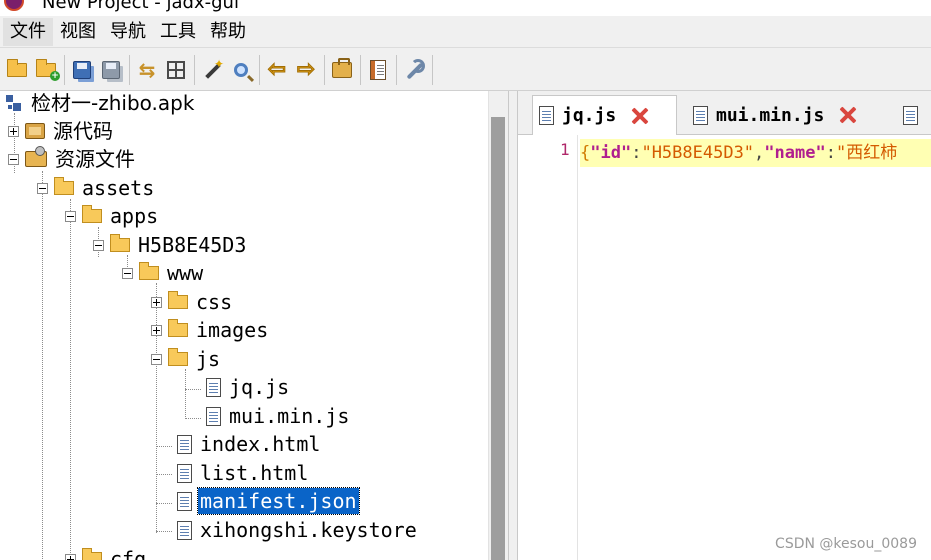 This screenshot has height=560, width=931. What do you see at coordinates (28, 31) in the screenshot?
I see `menu-file: 文件` at bounding box center [28, 31].